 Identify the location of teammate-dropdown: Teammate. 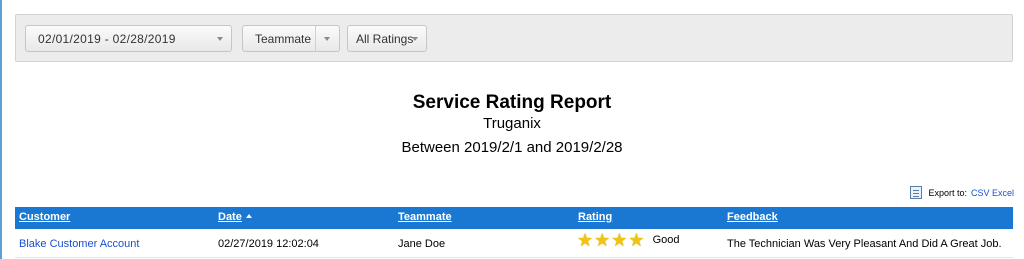
(291, 38).